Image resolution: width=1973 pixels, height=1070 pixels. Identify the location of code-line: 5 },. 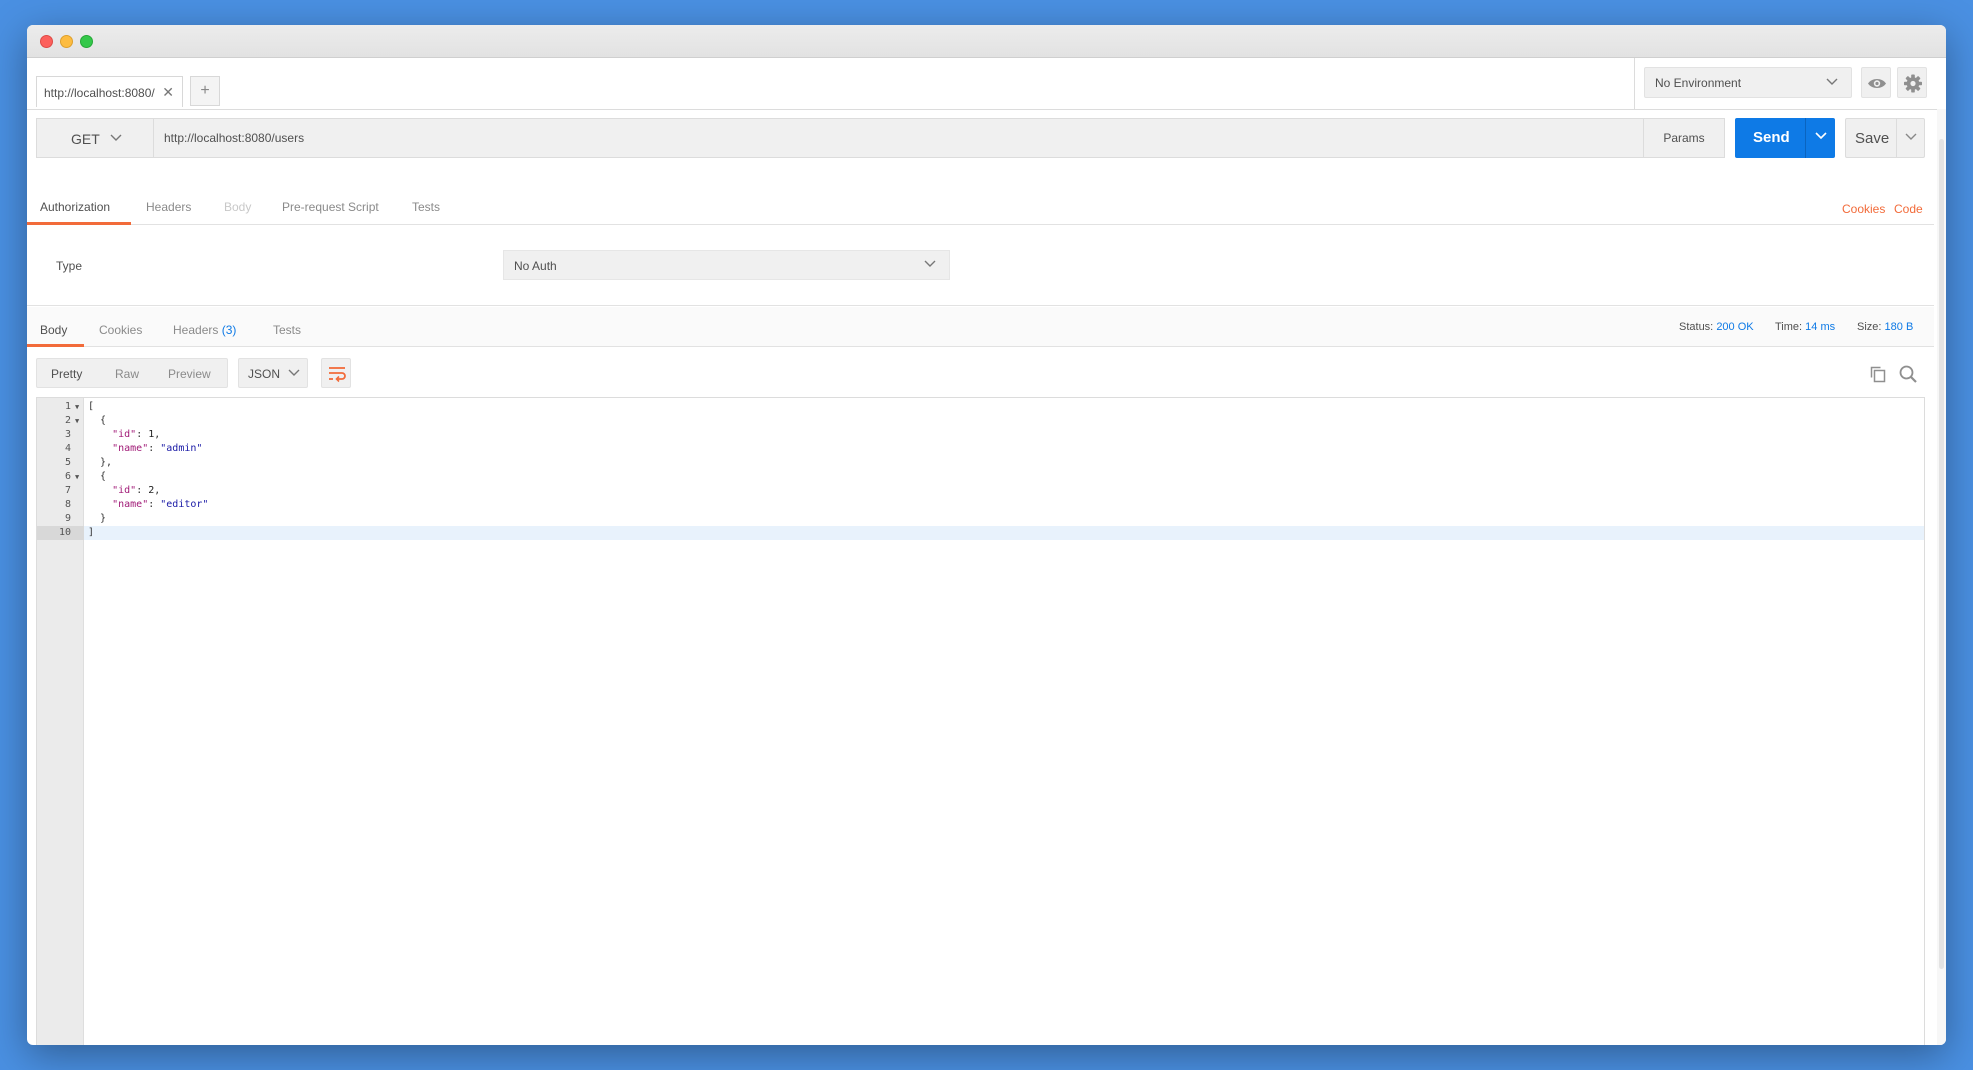
(980, 463).